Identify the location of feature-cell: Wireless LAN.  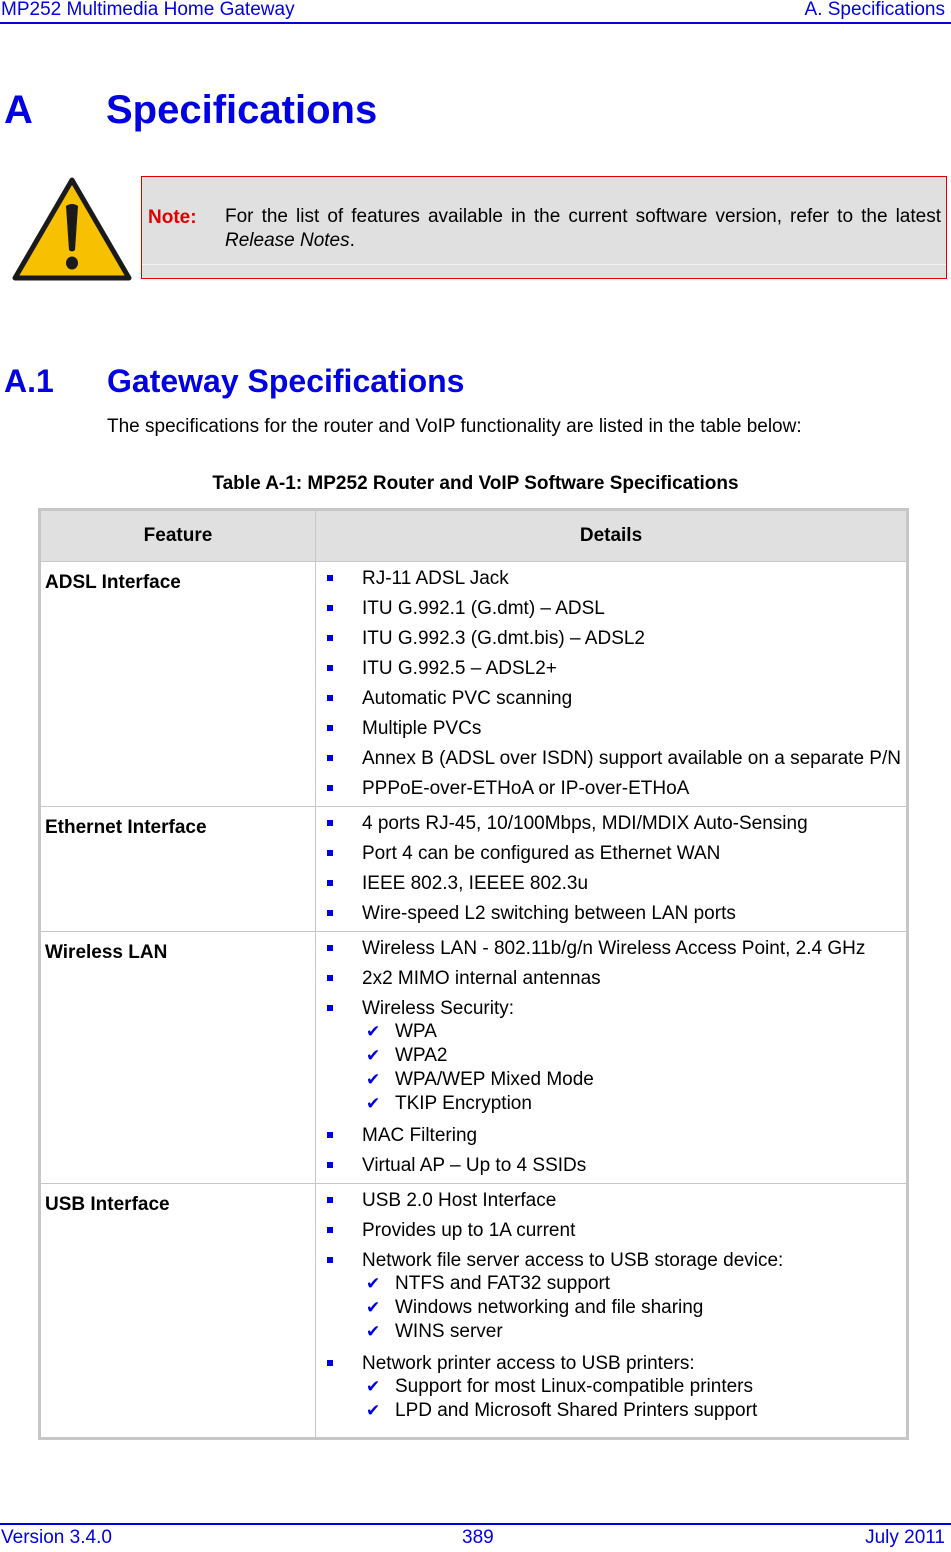
(177, 1057).